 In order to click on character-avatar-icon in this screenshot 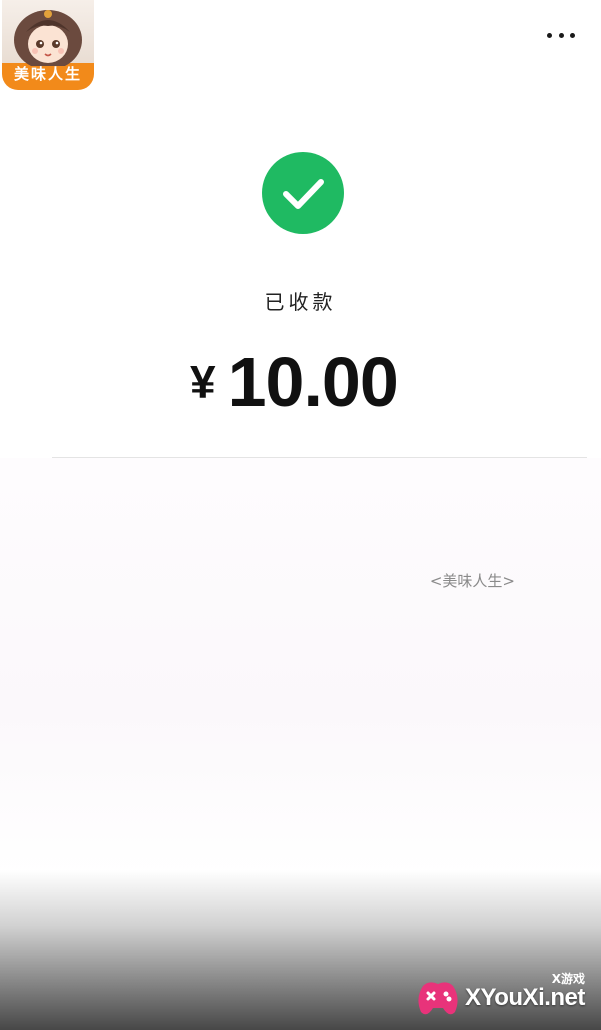, I will do `click(48, 38)`.